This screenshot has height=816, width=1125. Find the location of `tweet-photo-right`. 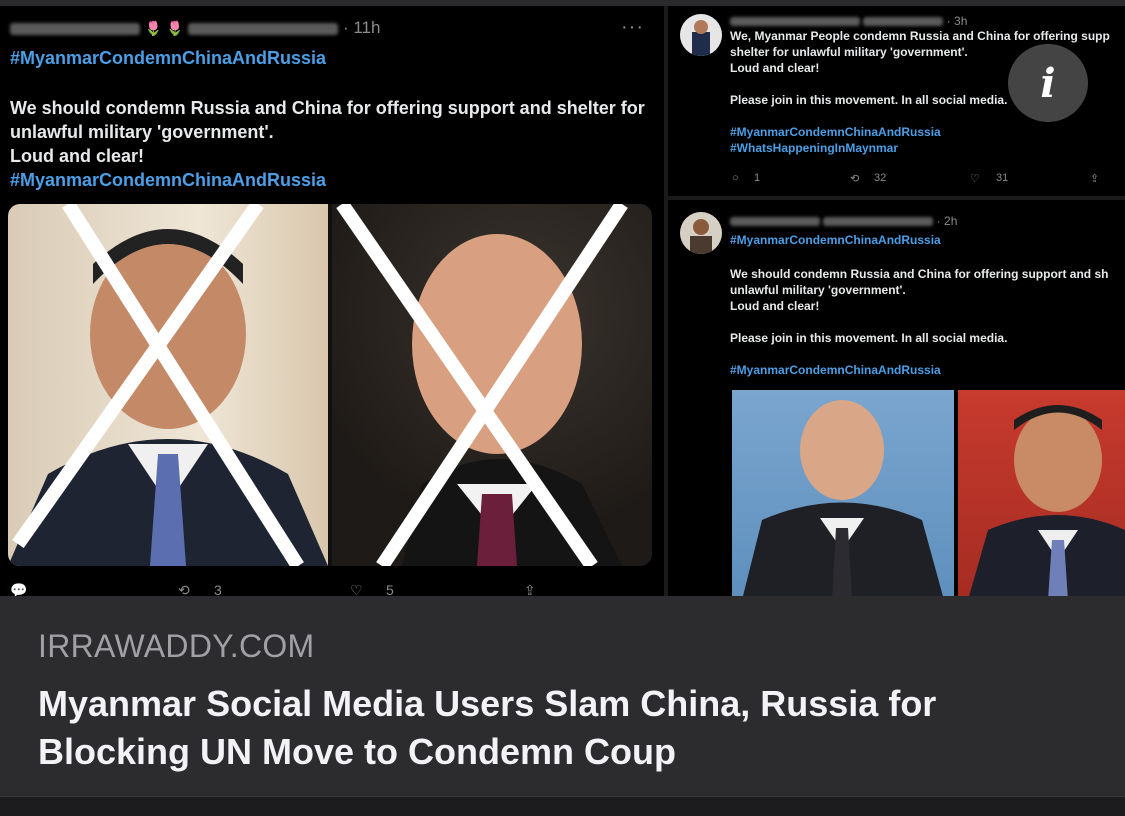

tweet-photo-right is located at coordinates (1041, 493).